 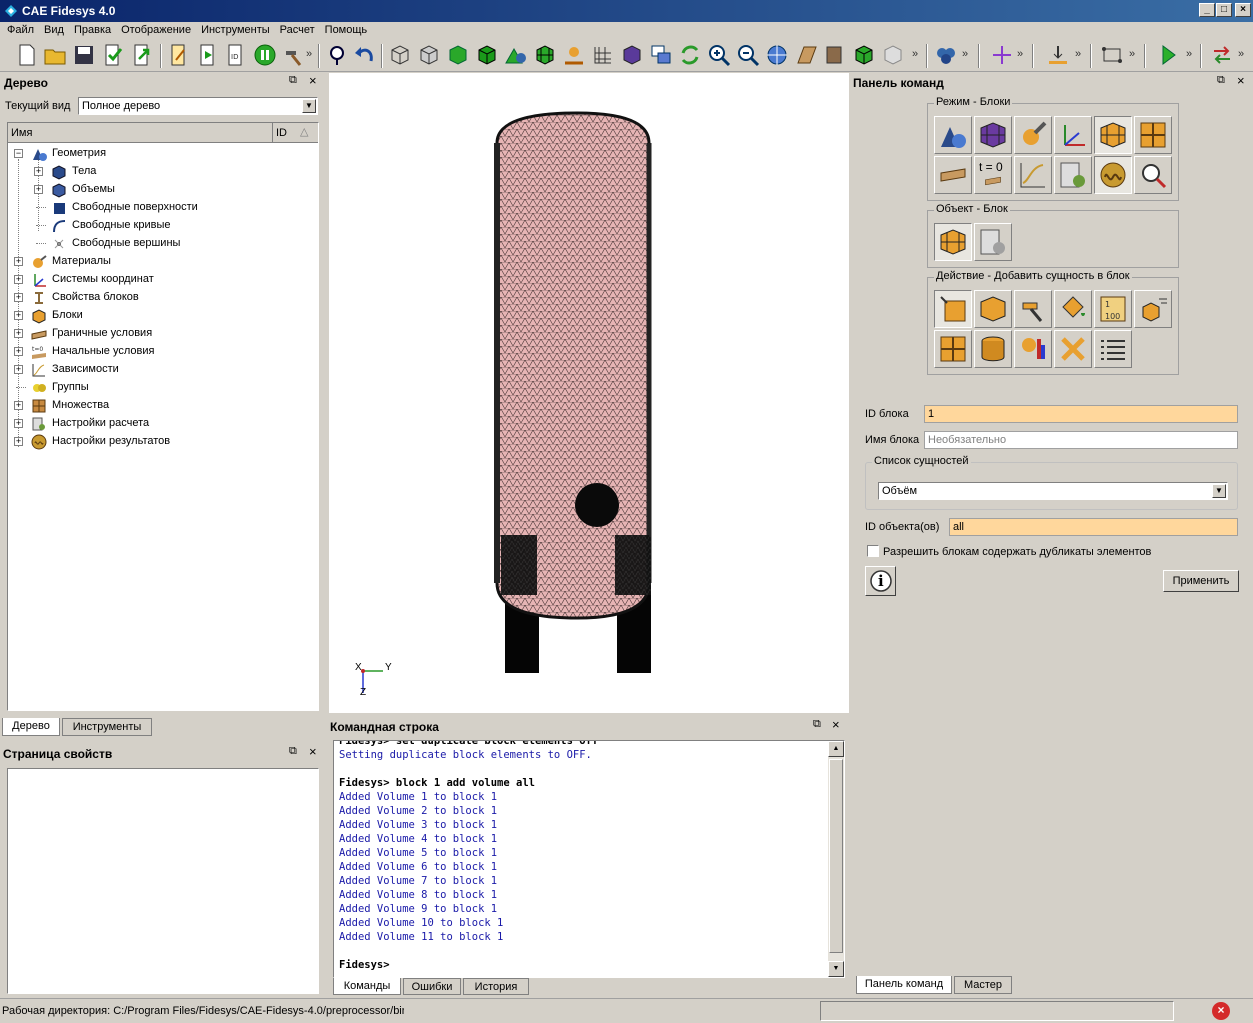 What do you see at coordinates (158, 316) in the screenshot?
I see `tree-item: + Блоки` at bounding box center [158, 316].